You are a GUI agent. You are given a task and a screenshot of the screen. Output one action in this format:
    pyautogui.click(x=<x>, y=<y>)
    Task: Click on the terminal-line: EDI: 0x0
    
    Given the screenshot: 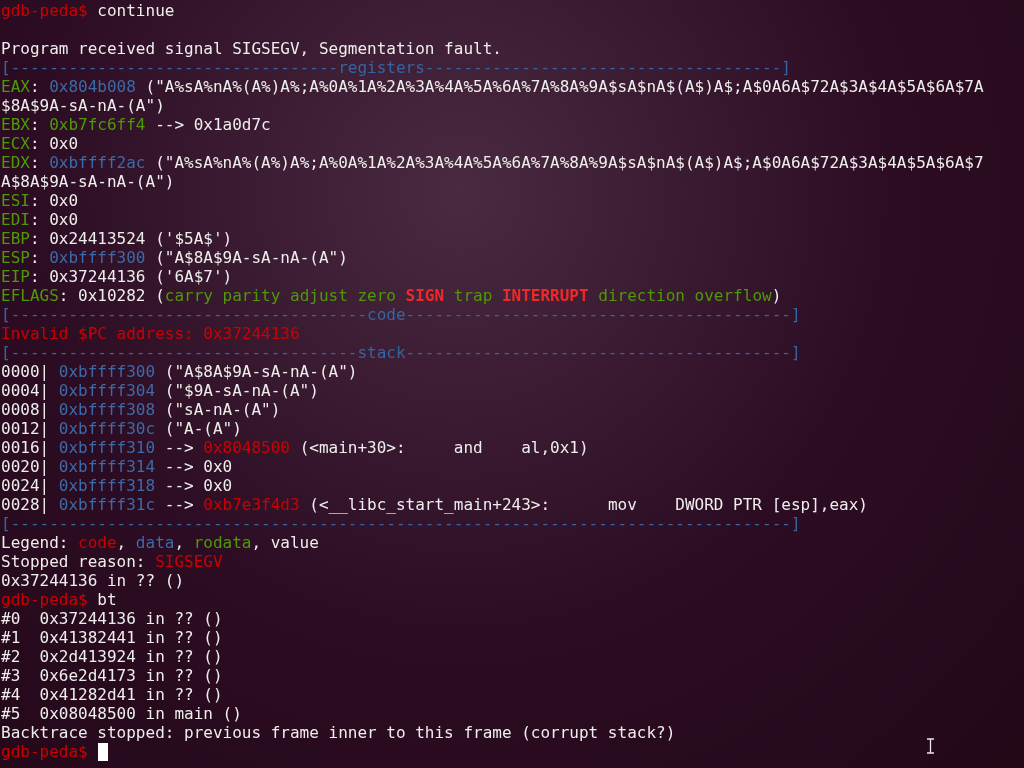 What is the action you would take?
    pyautogui.click(x=39, y=219)
    